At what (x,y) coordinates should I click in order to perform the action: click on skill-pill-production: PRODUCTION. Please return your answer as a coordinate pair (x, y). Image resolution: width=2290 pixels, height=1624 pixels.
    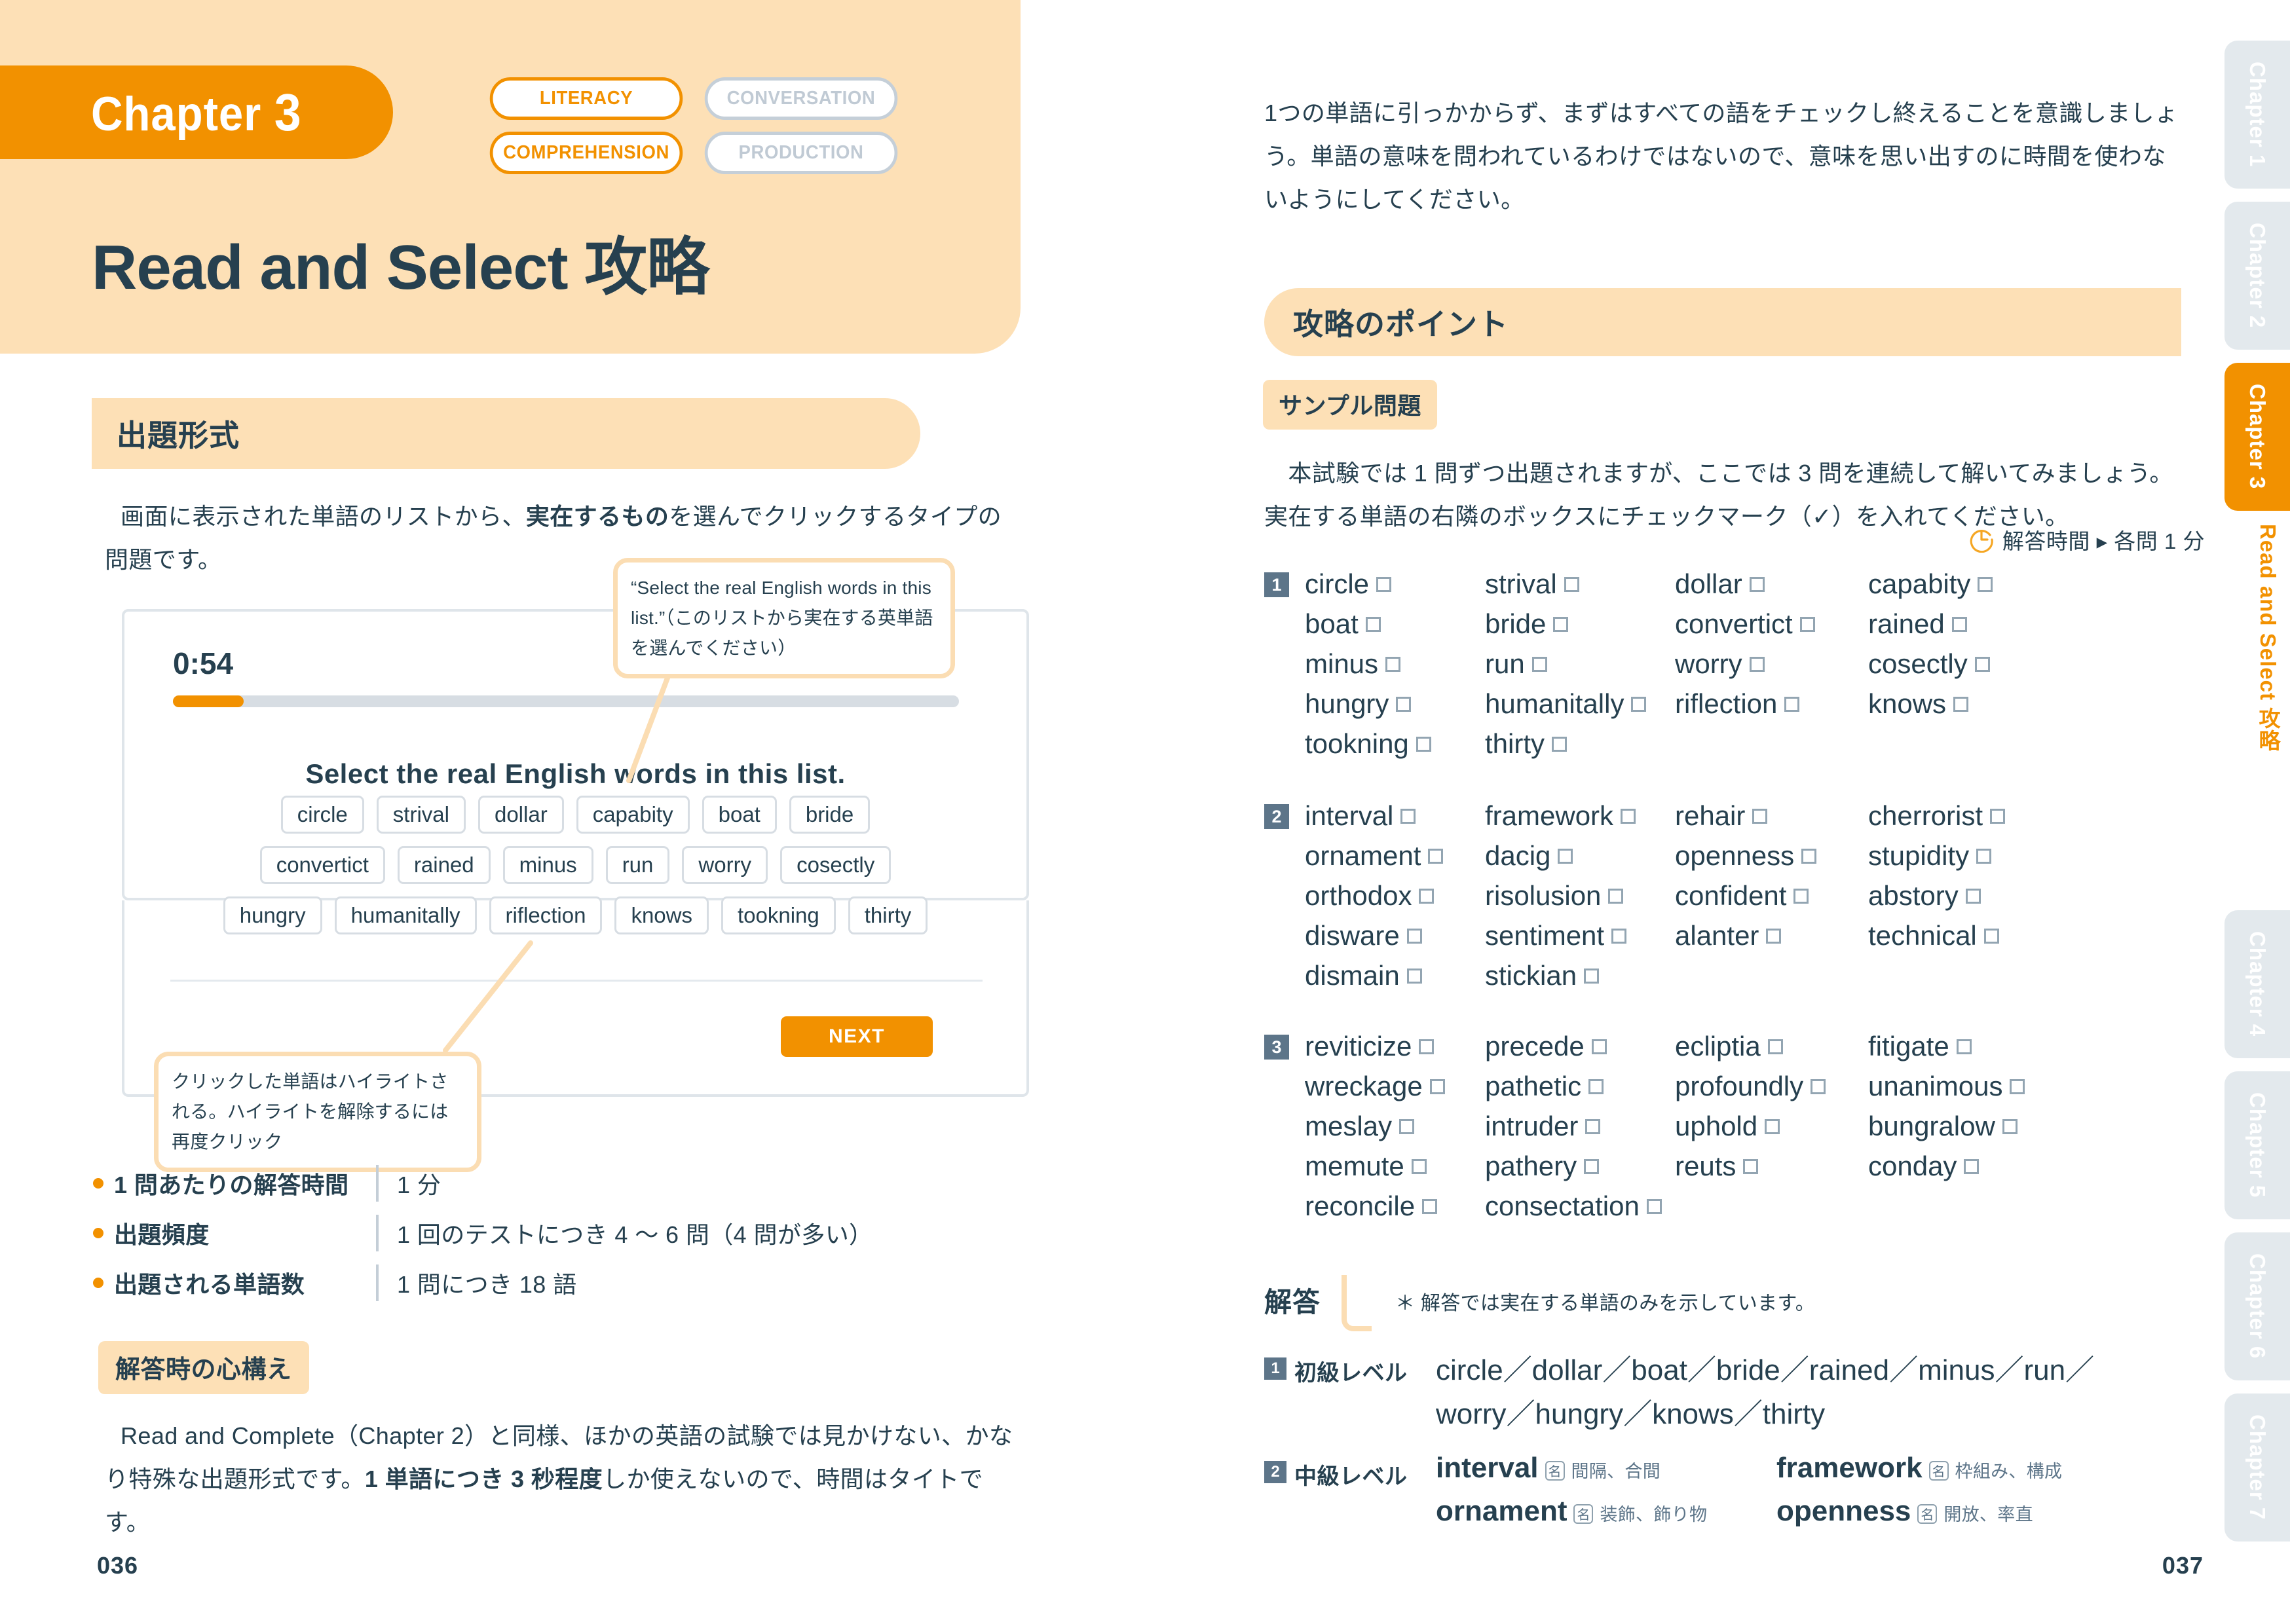
    Looking at the image, I should click on (801, 153).